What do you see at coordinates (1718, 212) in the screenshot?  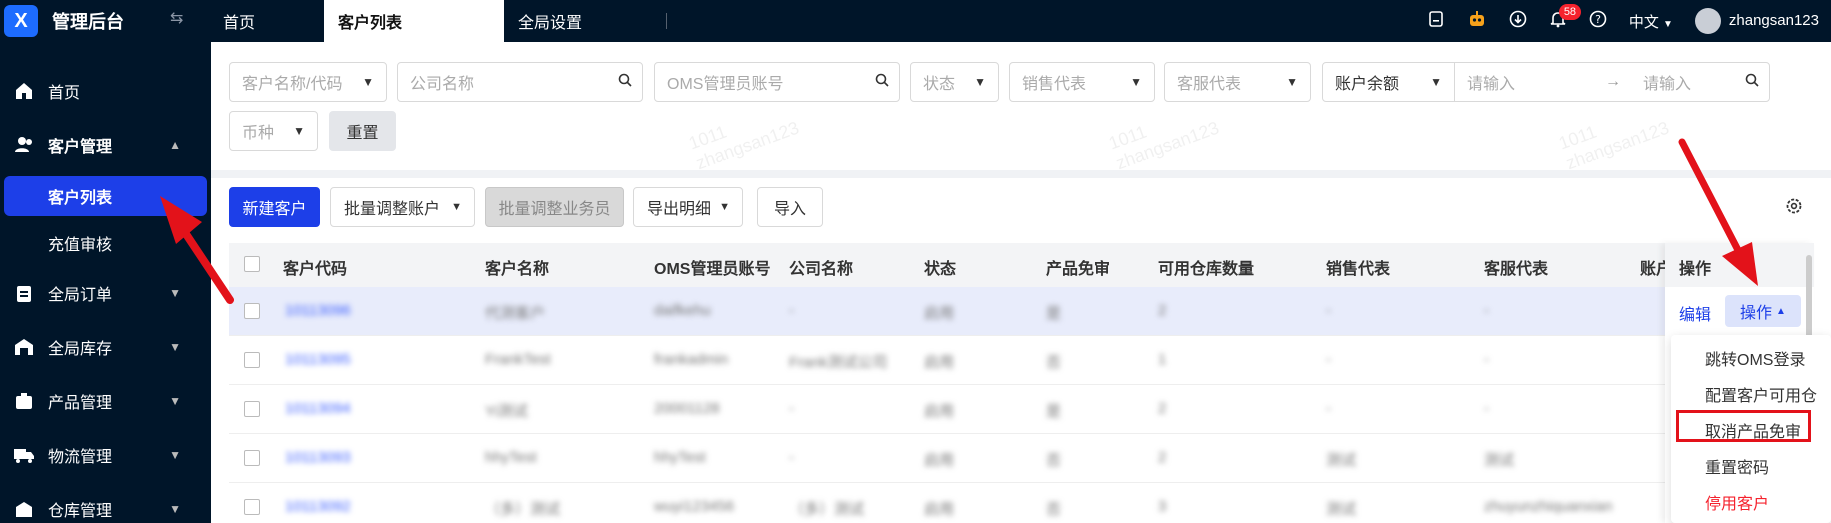 I see `red-arrow-right` at bounding box center [1718, 212].